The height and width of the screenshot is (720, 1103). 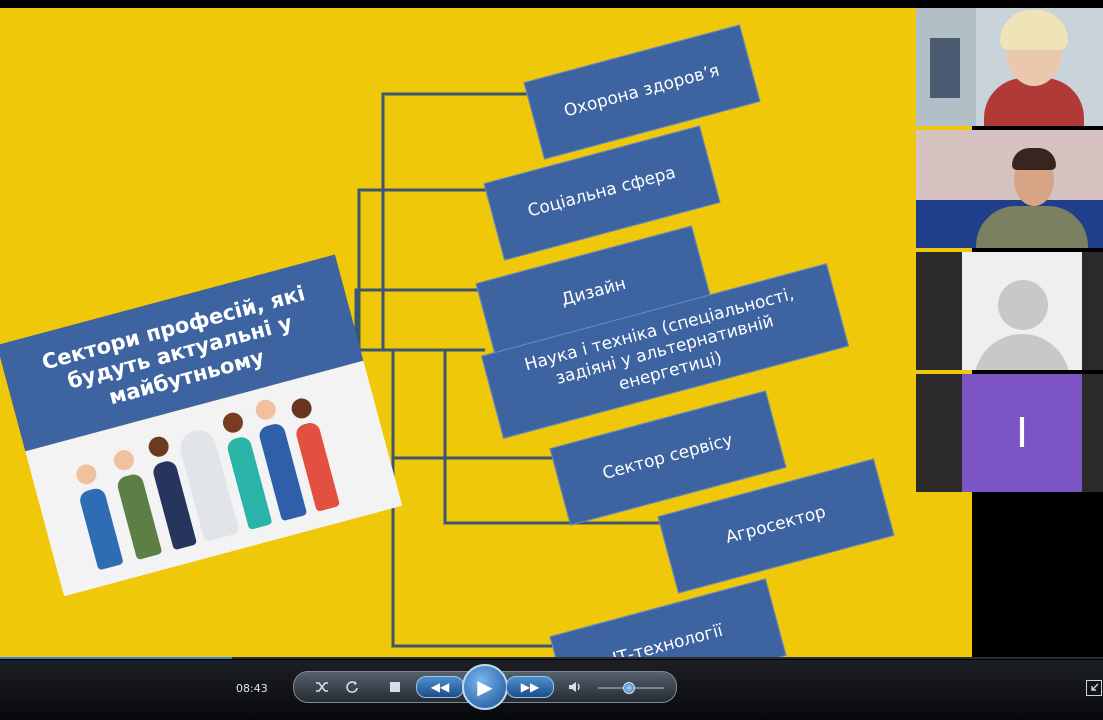 I want to click on seek-bar-progress, so click(x=116, y=658).